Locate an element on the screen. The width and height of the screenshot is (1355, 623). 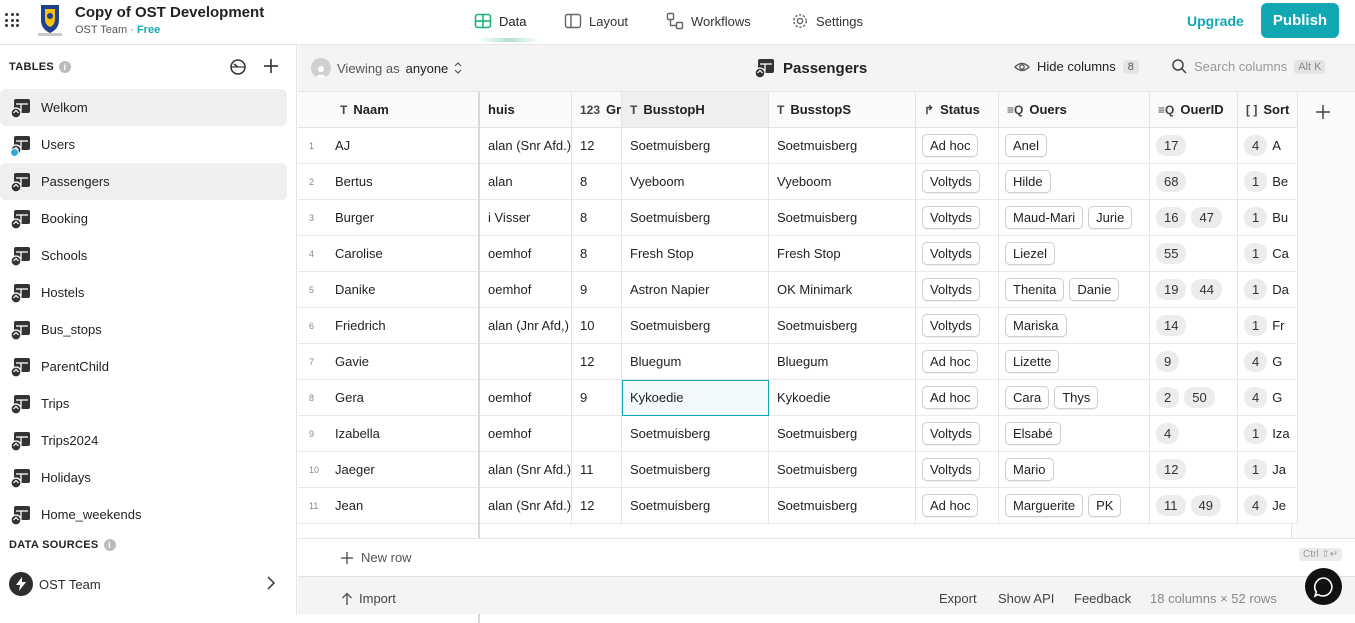
cell-naam: 3 Burger is located at coordinates (389, 218).